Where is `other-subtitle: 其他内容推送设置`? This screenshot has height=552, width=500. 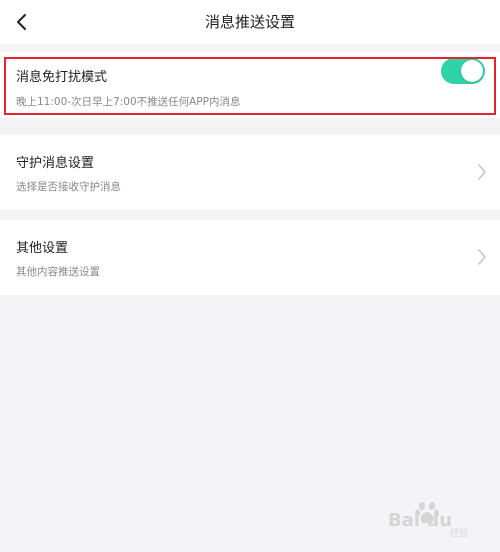
other-subtitle: 其他内容推送设置 is located at coordinates (58, 272).